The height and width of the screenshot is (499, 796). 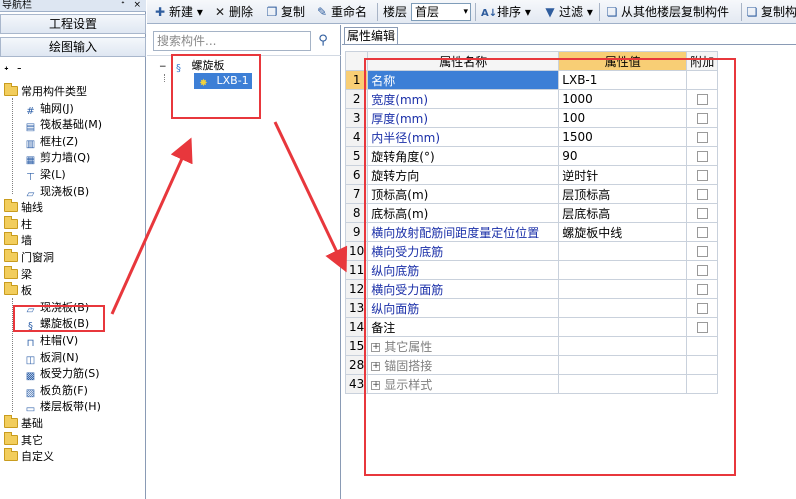 I want to click on annotation-arrows, so click(x=229, y=218).